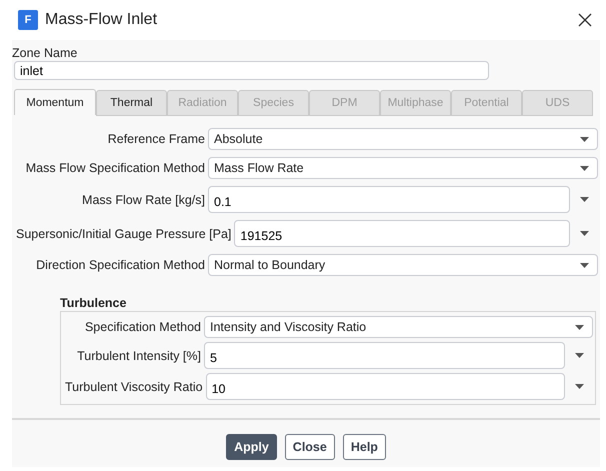 This screenshot has width=606, height=471. Describe the element at coordinates (585, 20) in the screenshot. I see `close-icon` at that location.